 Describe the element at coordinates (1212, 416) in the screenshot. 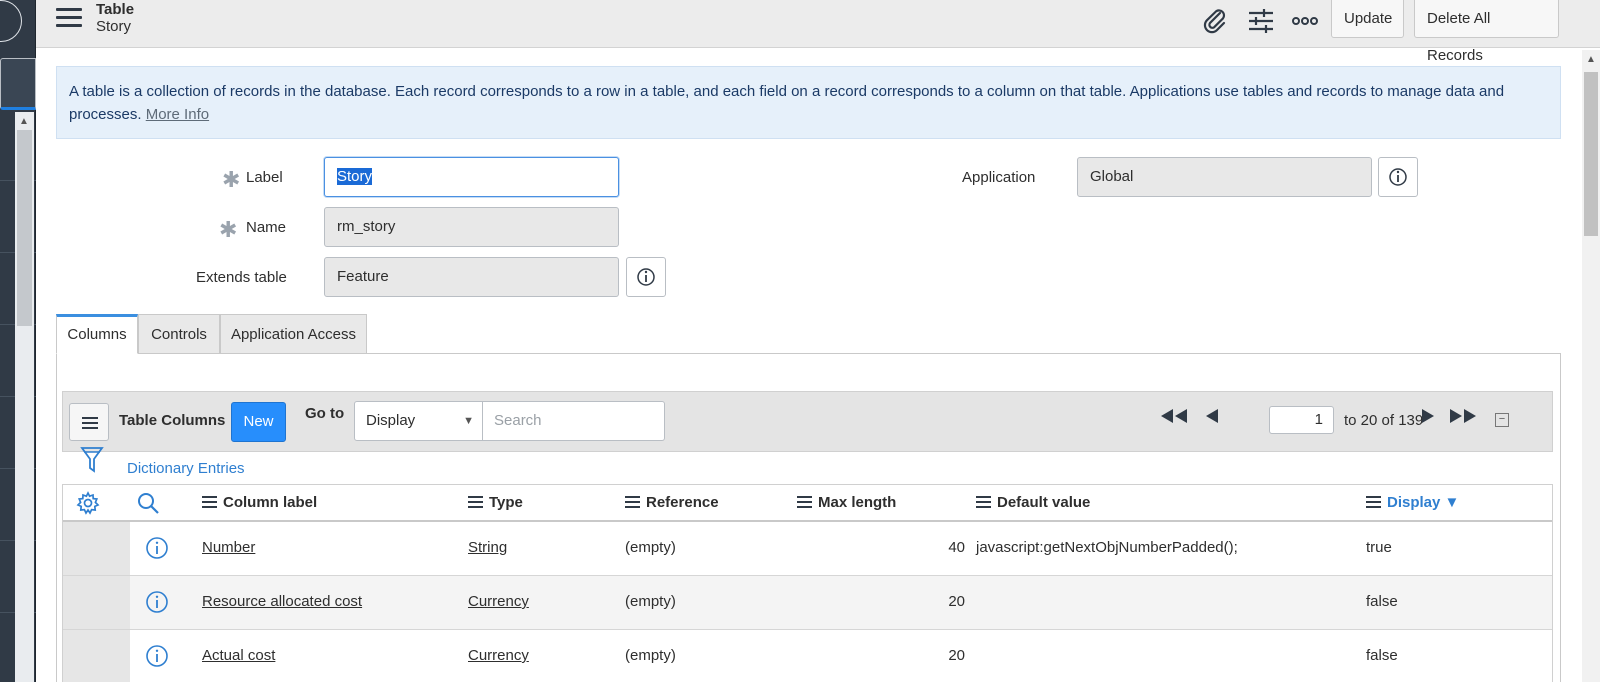

I see `previous-page-icon` at that location.